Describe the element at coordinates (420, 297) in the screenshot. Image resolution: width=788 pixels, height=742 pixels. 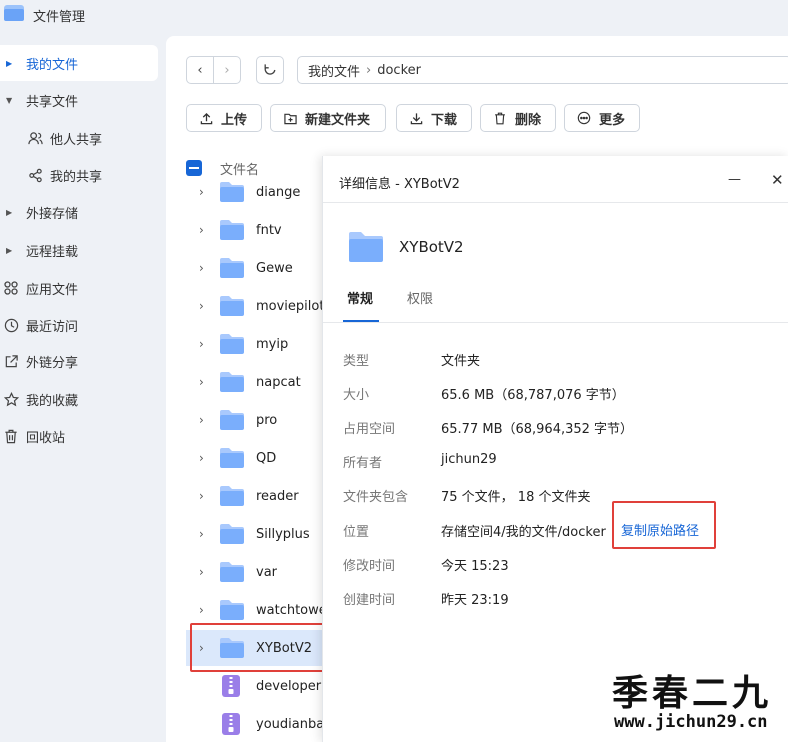
I see `tab-permissions: 权限` at that location.